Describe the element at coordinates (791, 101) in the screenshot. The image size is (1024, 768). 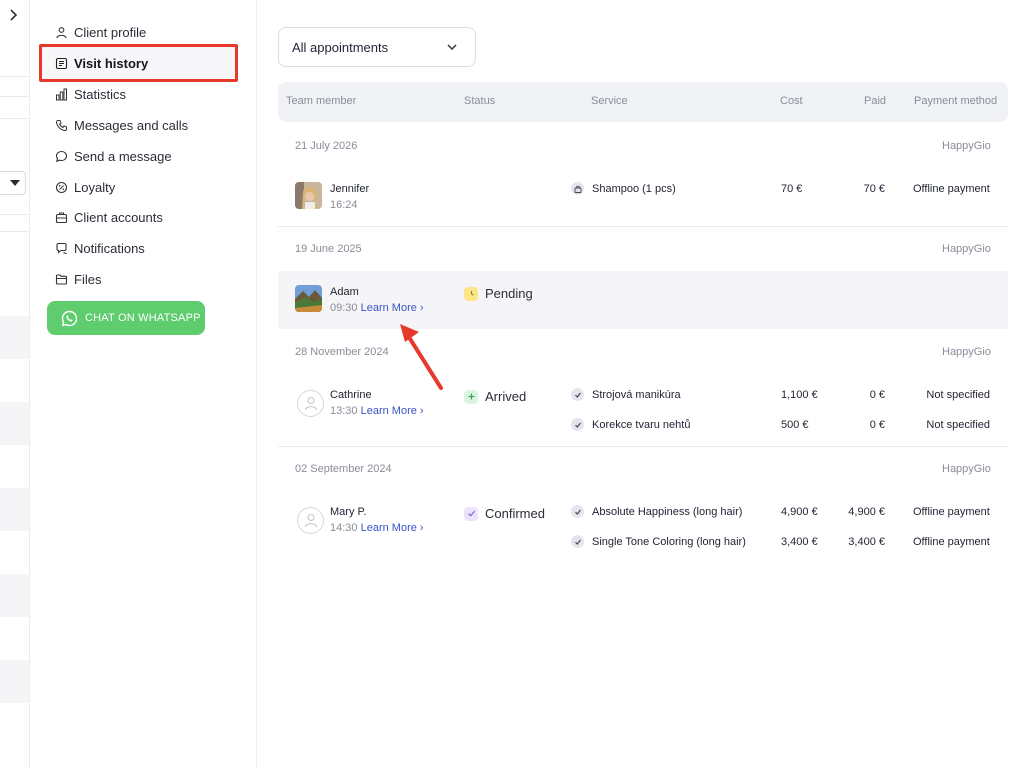
I see `column-header-cost: Cost` at that location.